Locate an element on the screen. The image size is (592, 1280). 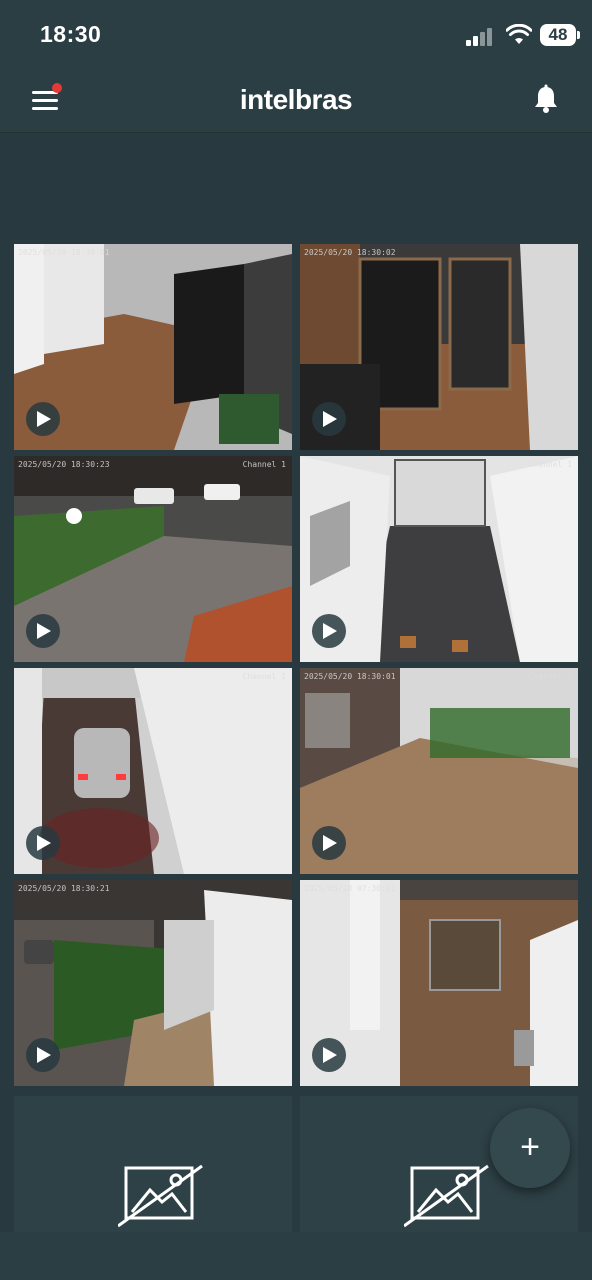
status-time: 18:30 is located at coordinates (71, 34).